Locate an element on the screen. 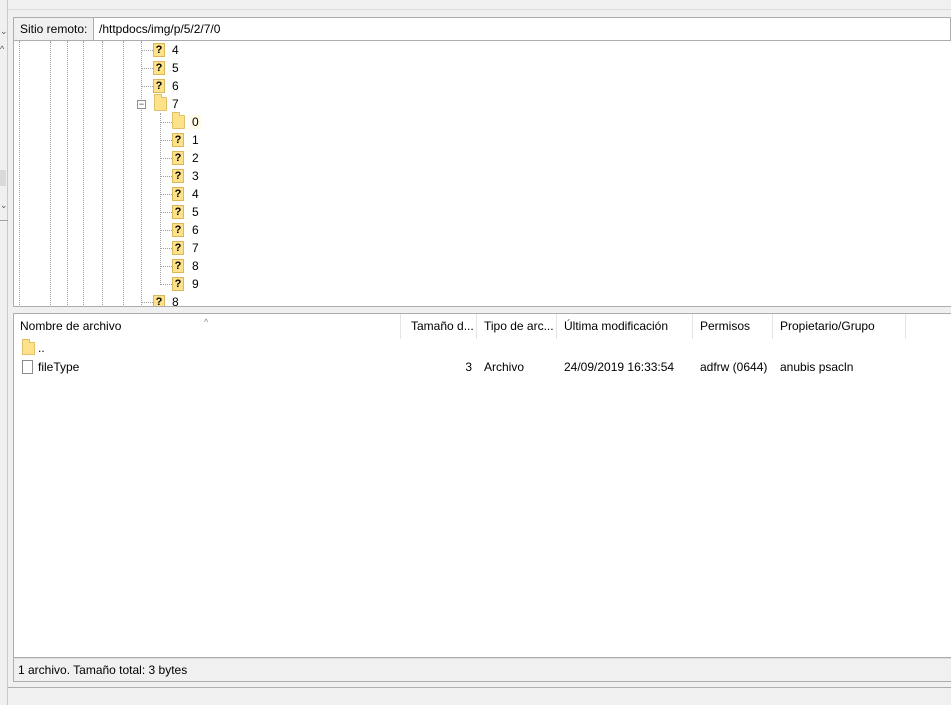  column-header-owner: Propietario/Grupo is located at coordinates (840, 326).